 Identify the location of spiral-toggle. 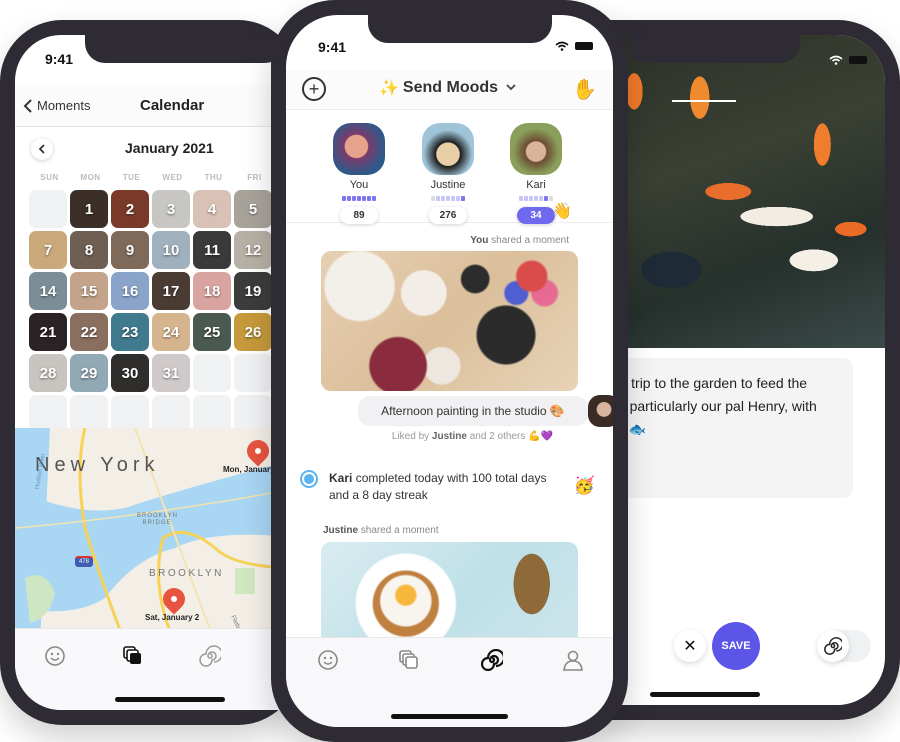
(844, 646).